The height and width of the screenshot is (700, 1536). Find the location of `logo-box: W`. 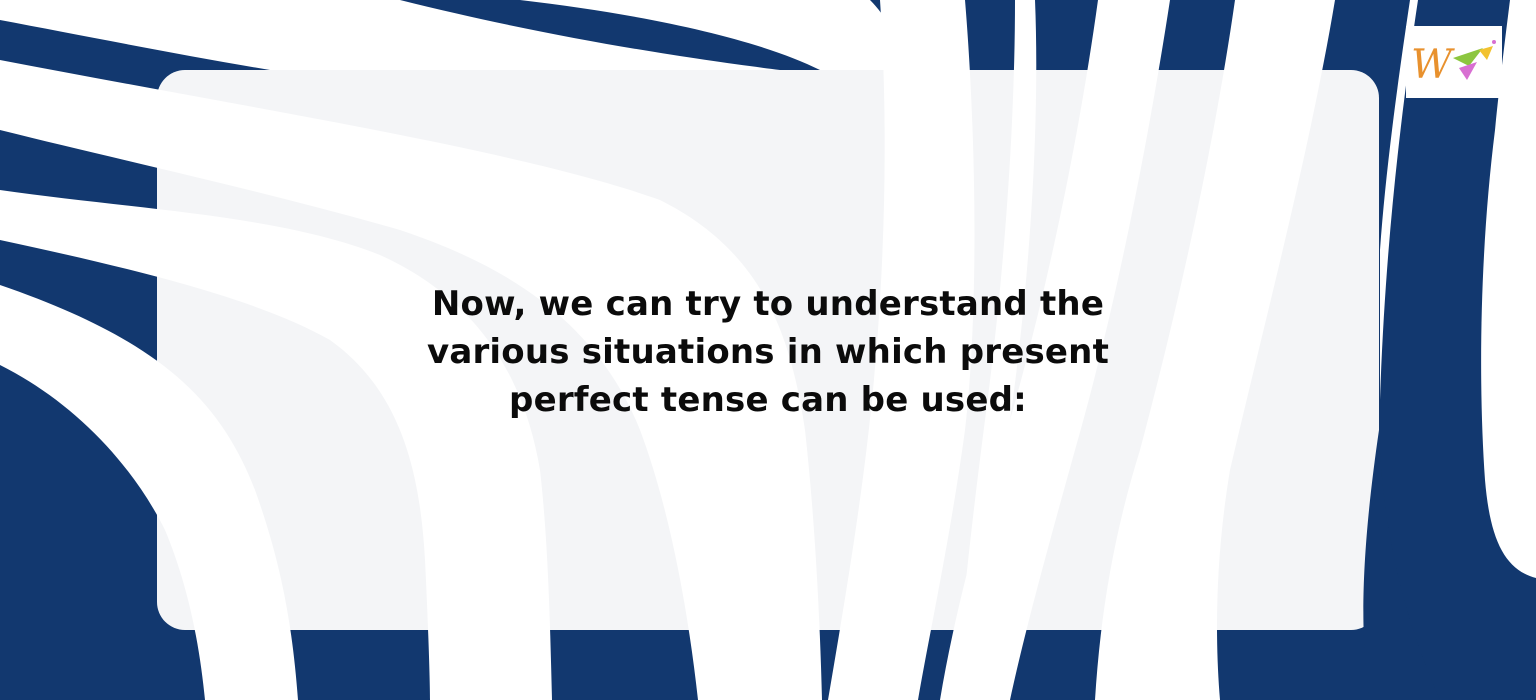

logo-box: W is located at coordinates (1454, 62).